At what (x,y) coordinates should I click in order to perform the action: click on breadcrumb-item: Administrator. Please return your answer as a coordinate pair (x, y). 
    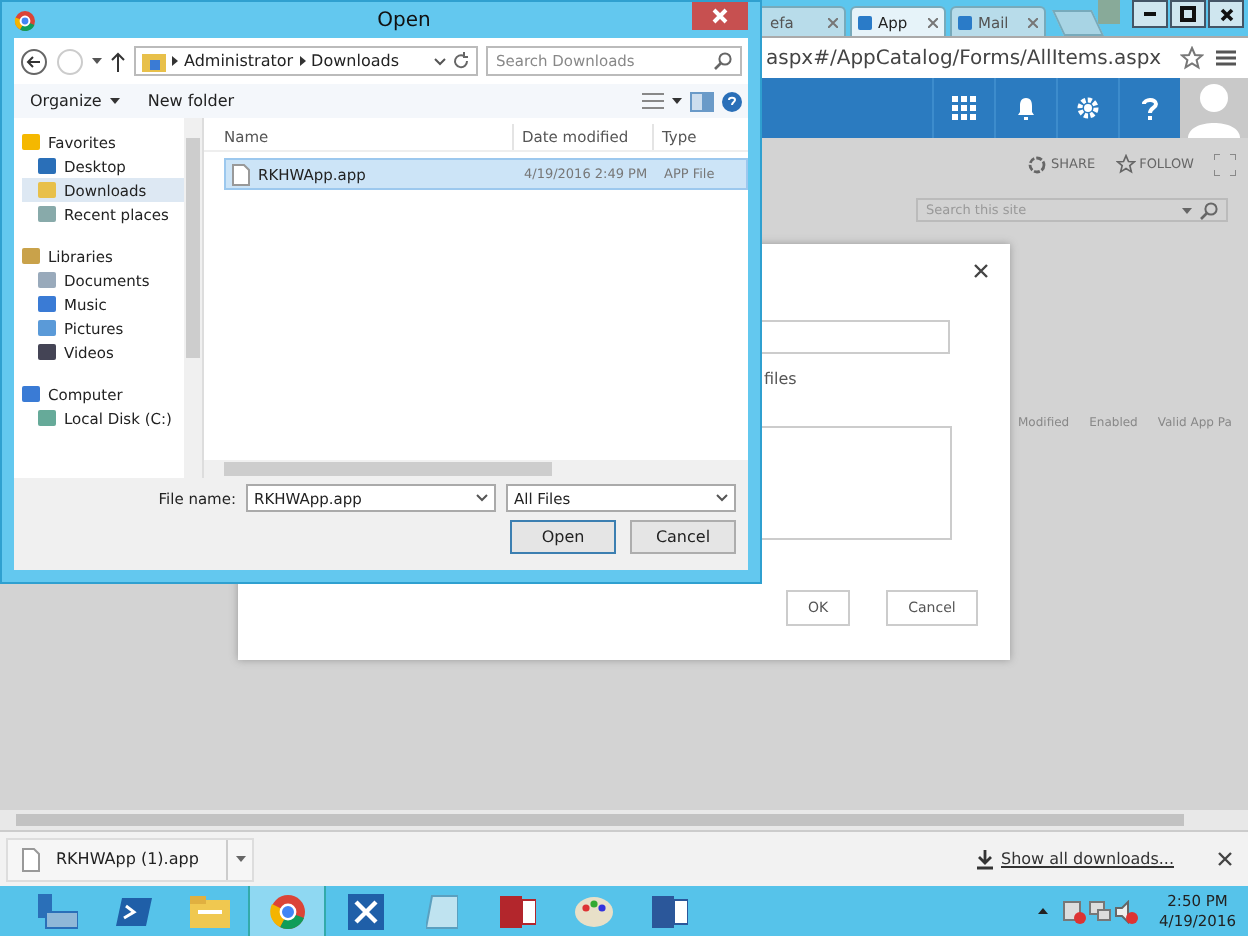
    Looking at the image, I should click on (239, 61).